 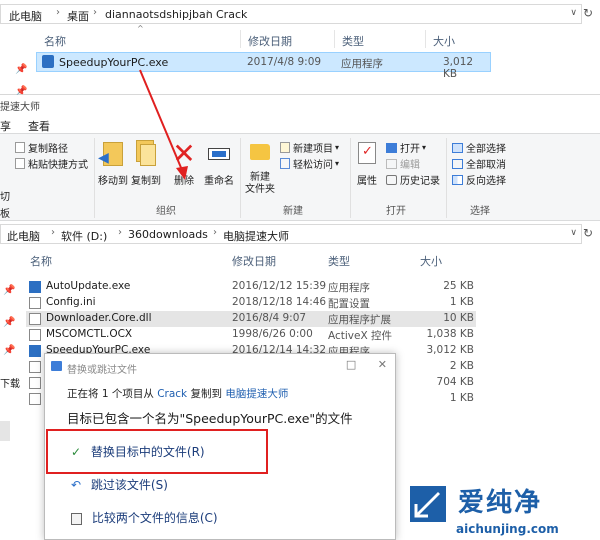 I want to click on close-icon: ✕, so click(x=382, y=364).